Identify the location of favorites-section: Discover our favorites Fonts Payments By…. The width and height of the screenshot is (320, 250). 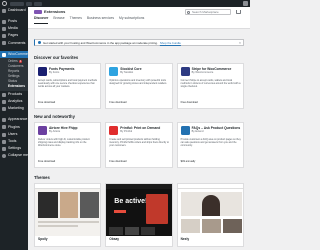
(139, 82).